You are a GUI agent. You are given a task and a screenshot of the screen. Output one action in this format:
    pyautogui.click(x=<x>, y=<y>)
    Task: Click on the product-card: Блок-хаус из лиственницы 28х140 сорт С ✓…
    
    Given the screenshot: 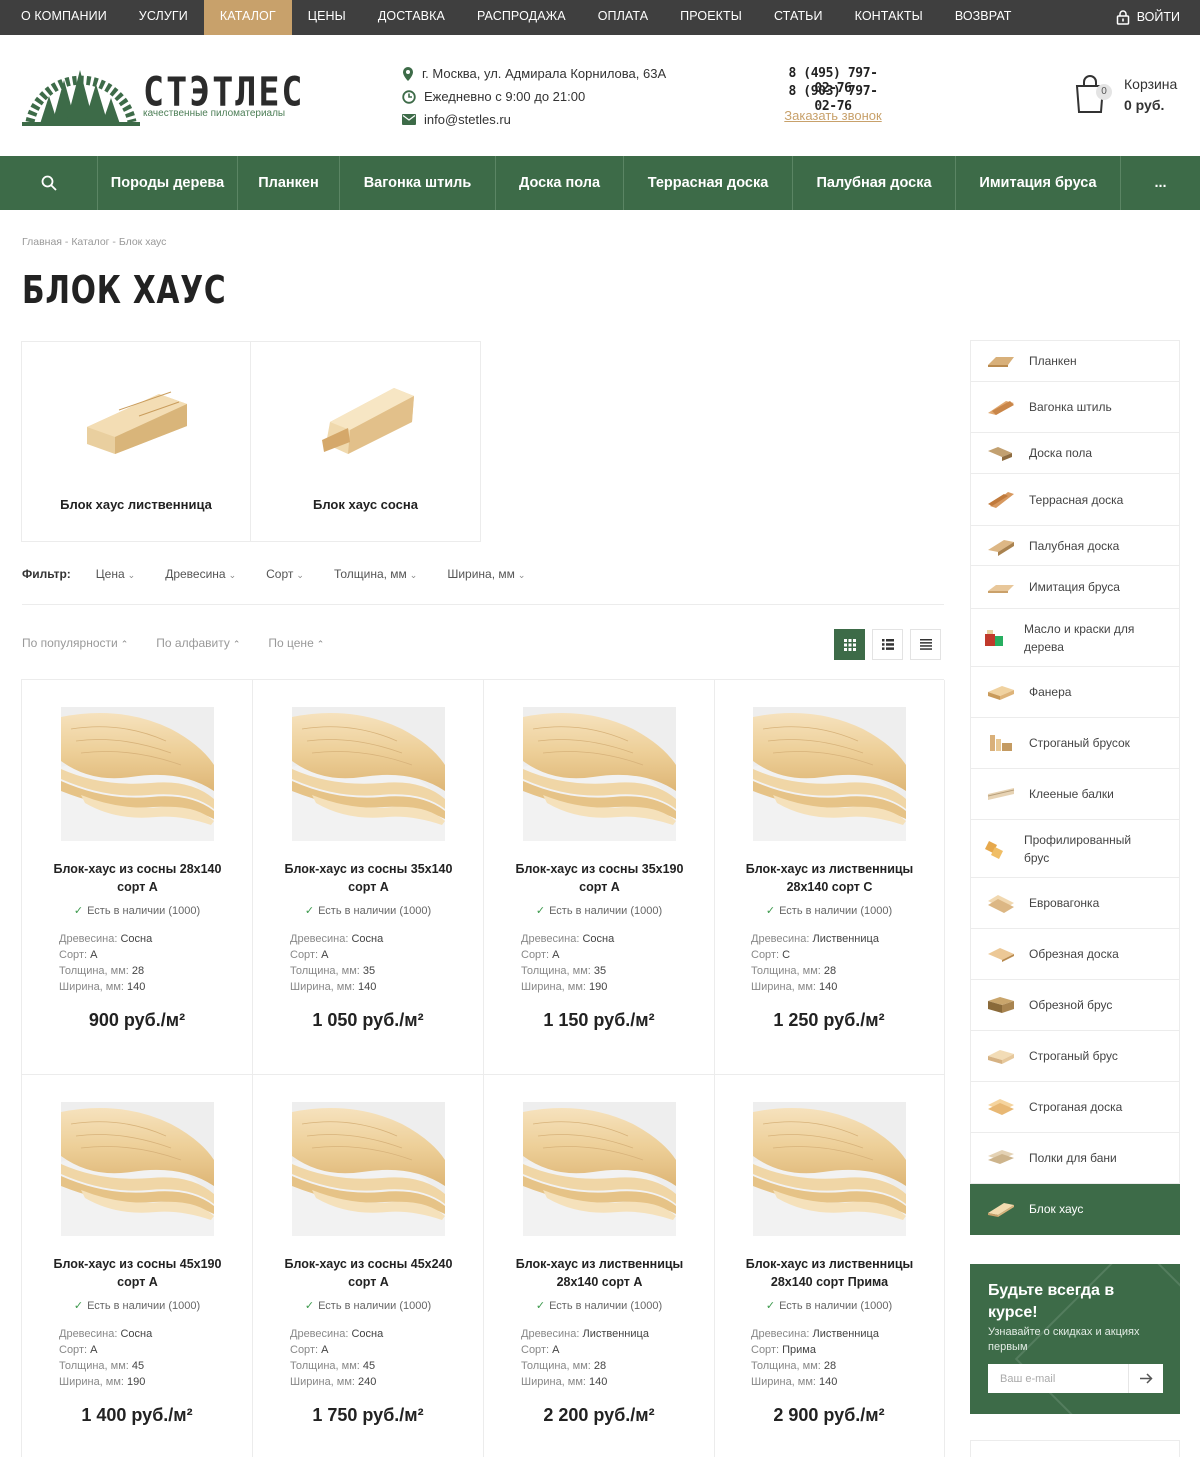 What is the action you would take?
    pyautogui.click(x=829, y=877)
    